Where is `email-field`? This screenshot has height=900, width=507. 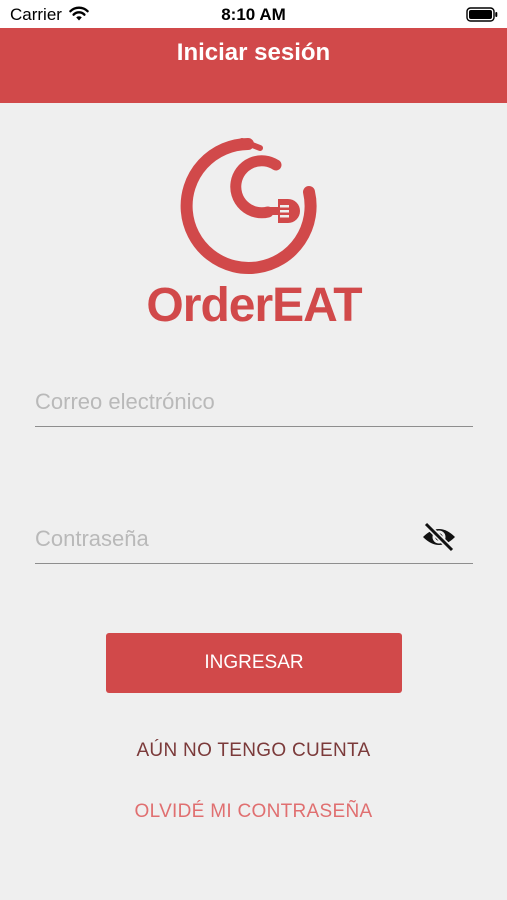 email-field is located at coordinates (254, 401).